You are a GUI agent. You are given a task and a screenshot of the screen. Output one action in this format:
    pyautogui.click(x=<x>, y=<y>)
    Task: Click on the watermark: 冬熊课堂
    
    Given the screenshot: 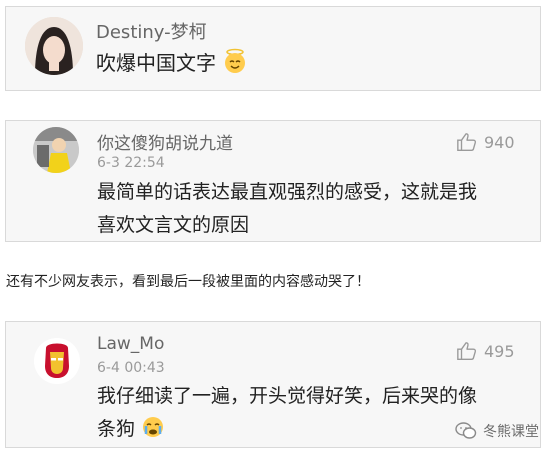 What is the action you would take?
    pyautogui.click(x=497, y=431)
    